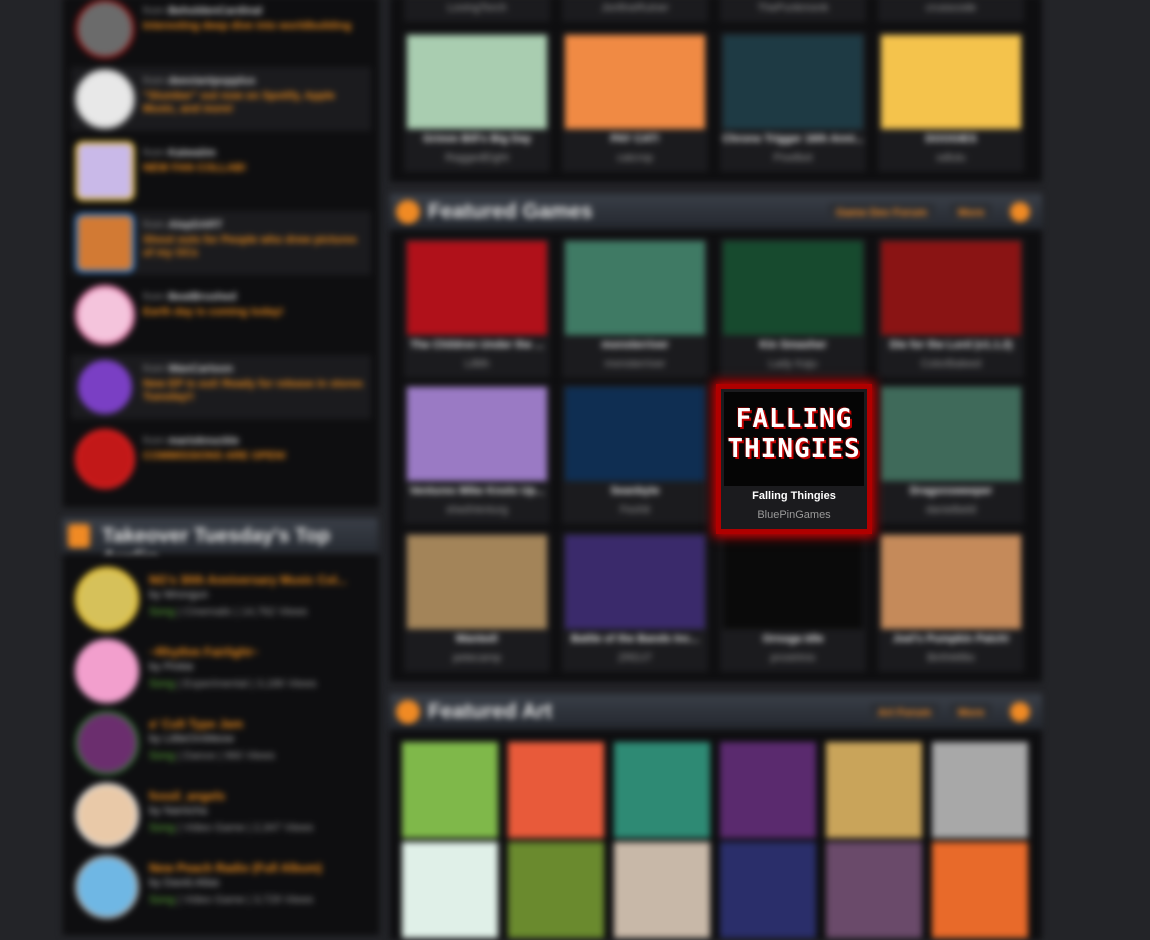 The image size is (1150, 940). Describe the element at coordinates (793, 8) in the screenshot. I see `game-author: ThePunkmonk` at that location.